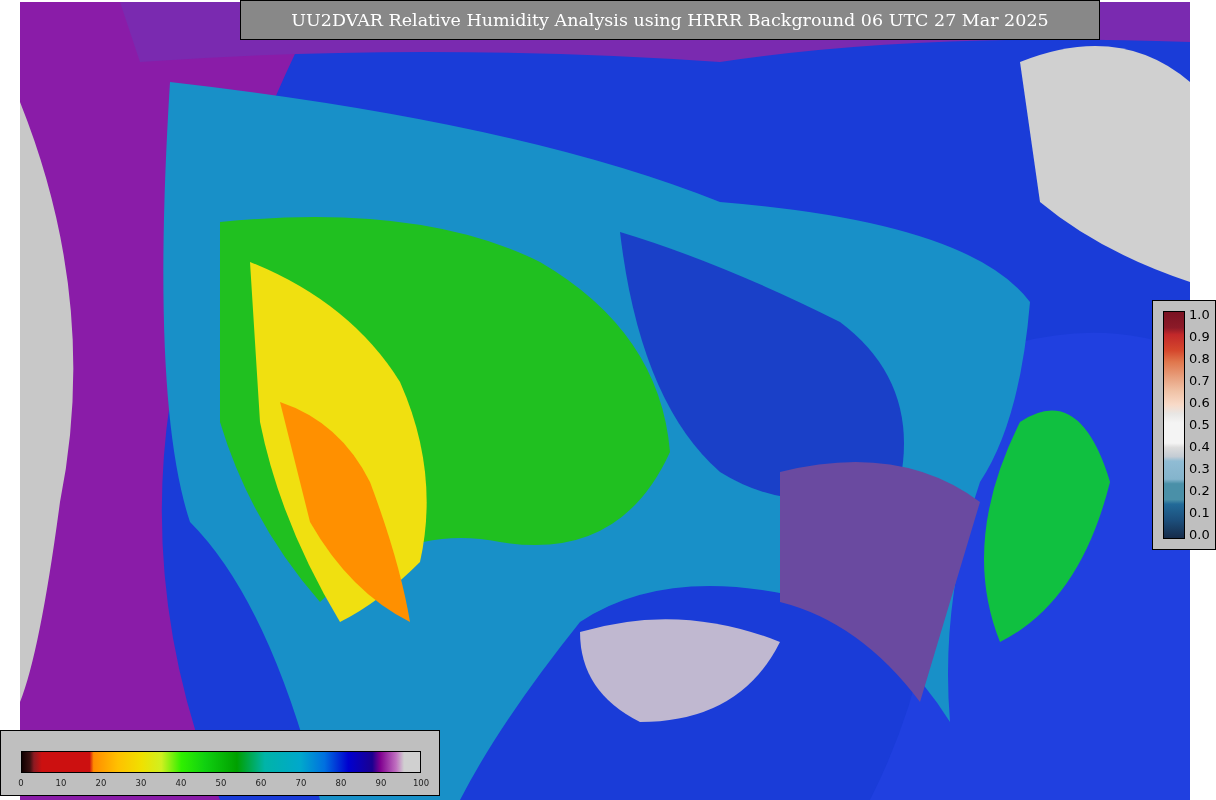  What do you see at coordinates (670, 20) in the screenshot?
I see `chart-title: UU2DVAR Relative Humidity Analysis using HRRR Background 06 UTC 27 Mar 2025` at bounding box center [670, 20].